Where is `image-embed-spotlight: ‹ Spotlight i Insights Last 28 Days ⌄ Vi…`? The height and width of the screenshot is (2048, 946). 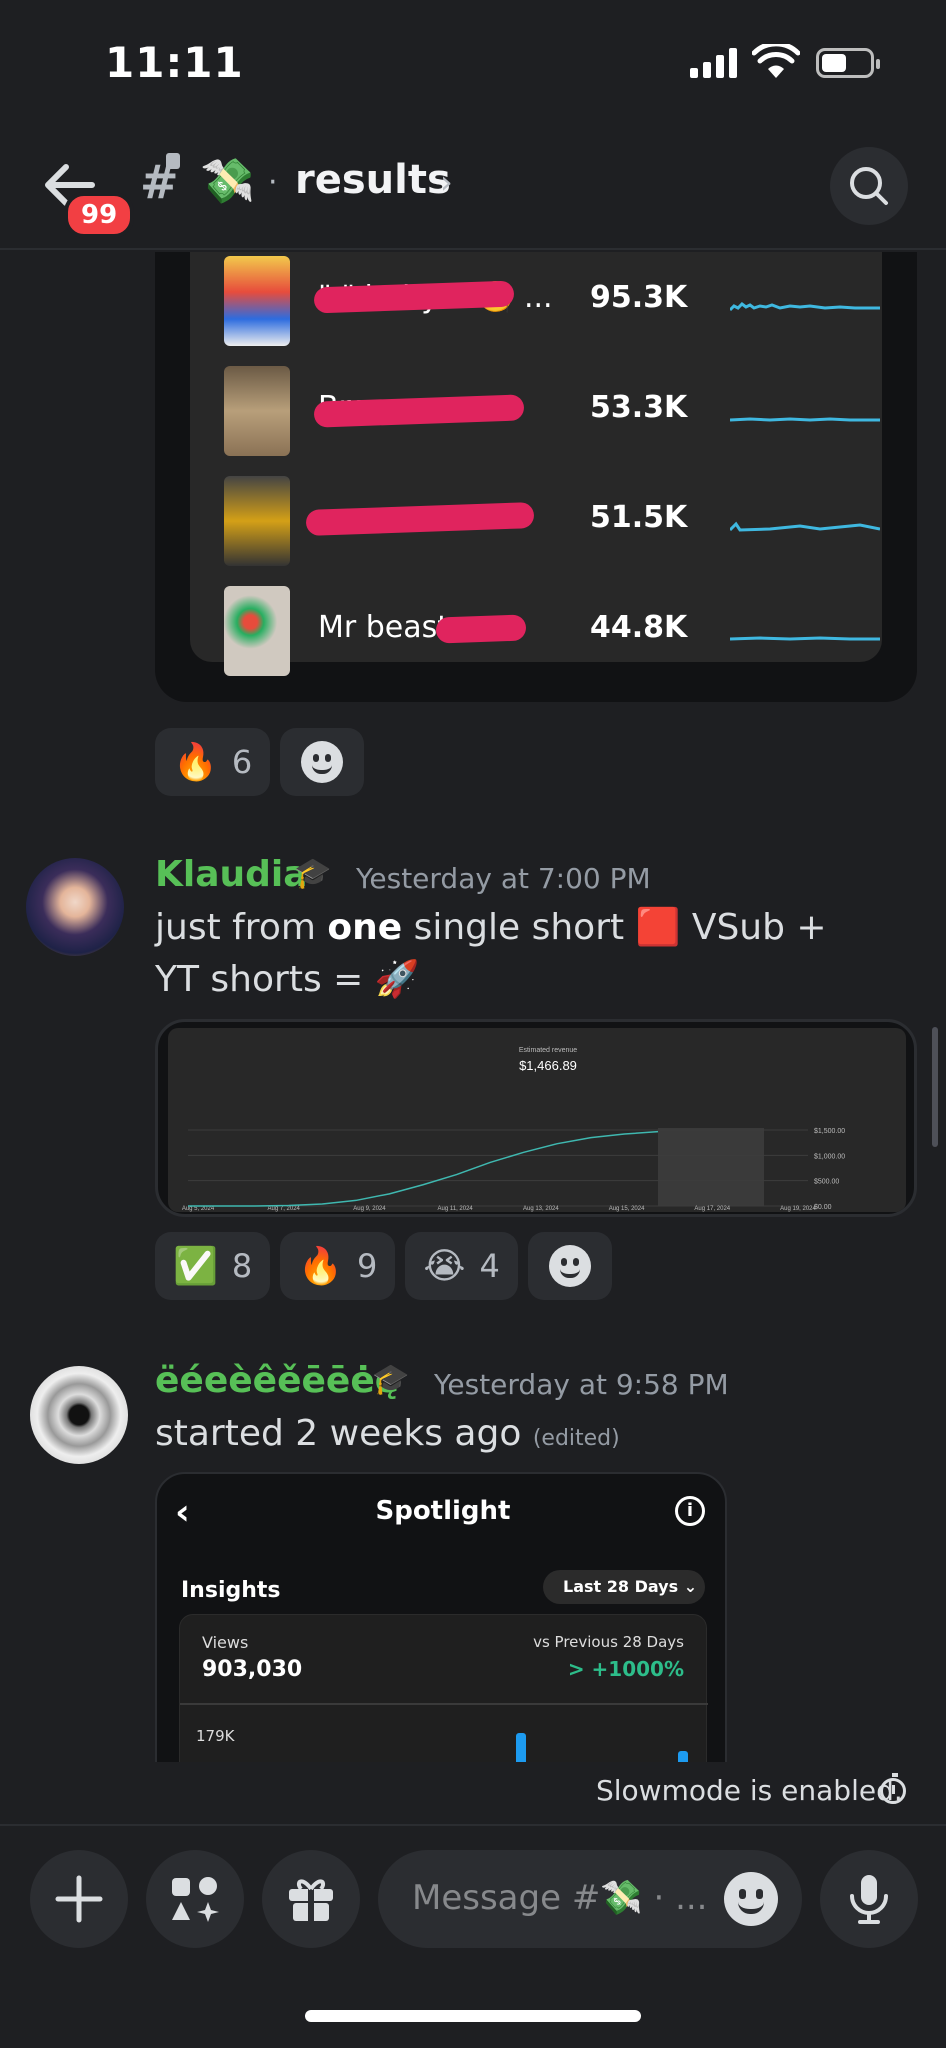
image-embed-spotlight: ‹ Spotlight i Insights Last 28 Days ⌄ Vi… is located at coordinates (441, 1617).